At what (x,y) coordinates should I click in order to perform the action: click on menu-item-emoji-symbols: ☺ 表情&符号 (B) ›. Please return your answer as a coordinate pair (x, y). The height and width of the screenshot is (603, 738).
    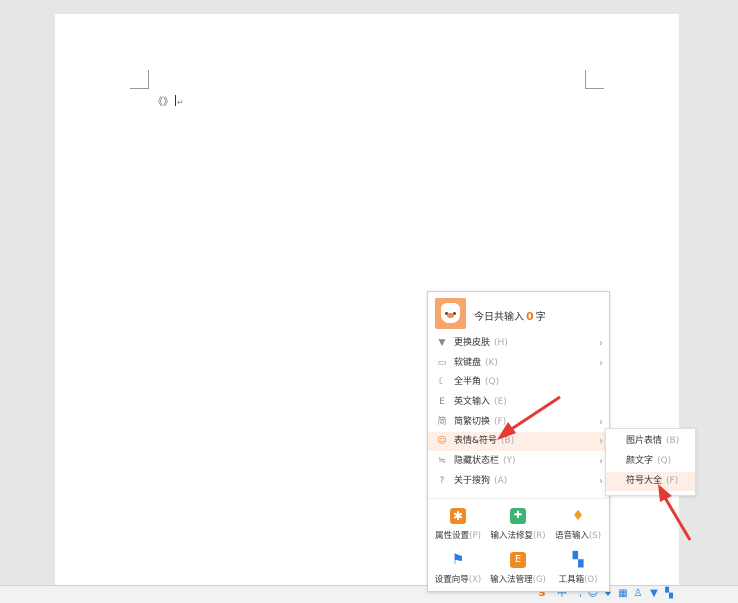
    Looking at the image, I should click on (518, 441).